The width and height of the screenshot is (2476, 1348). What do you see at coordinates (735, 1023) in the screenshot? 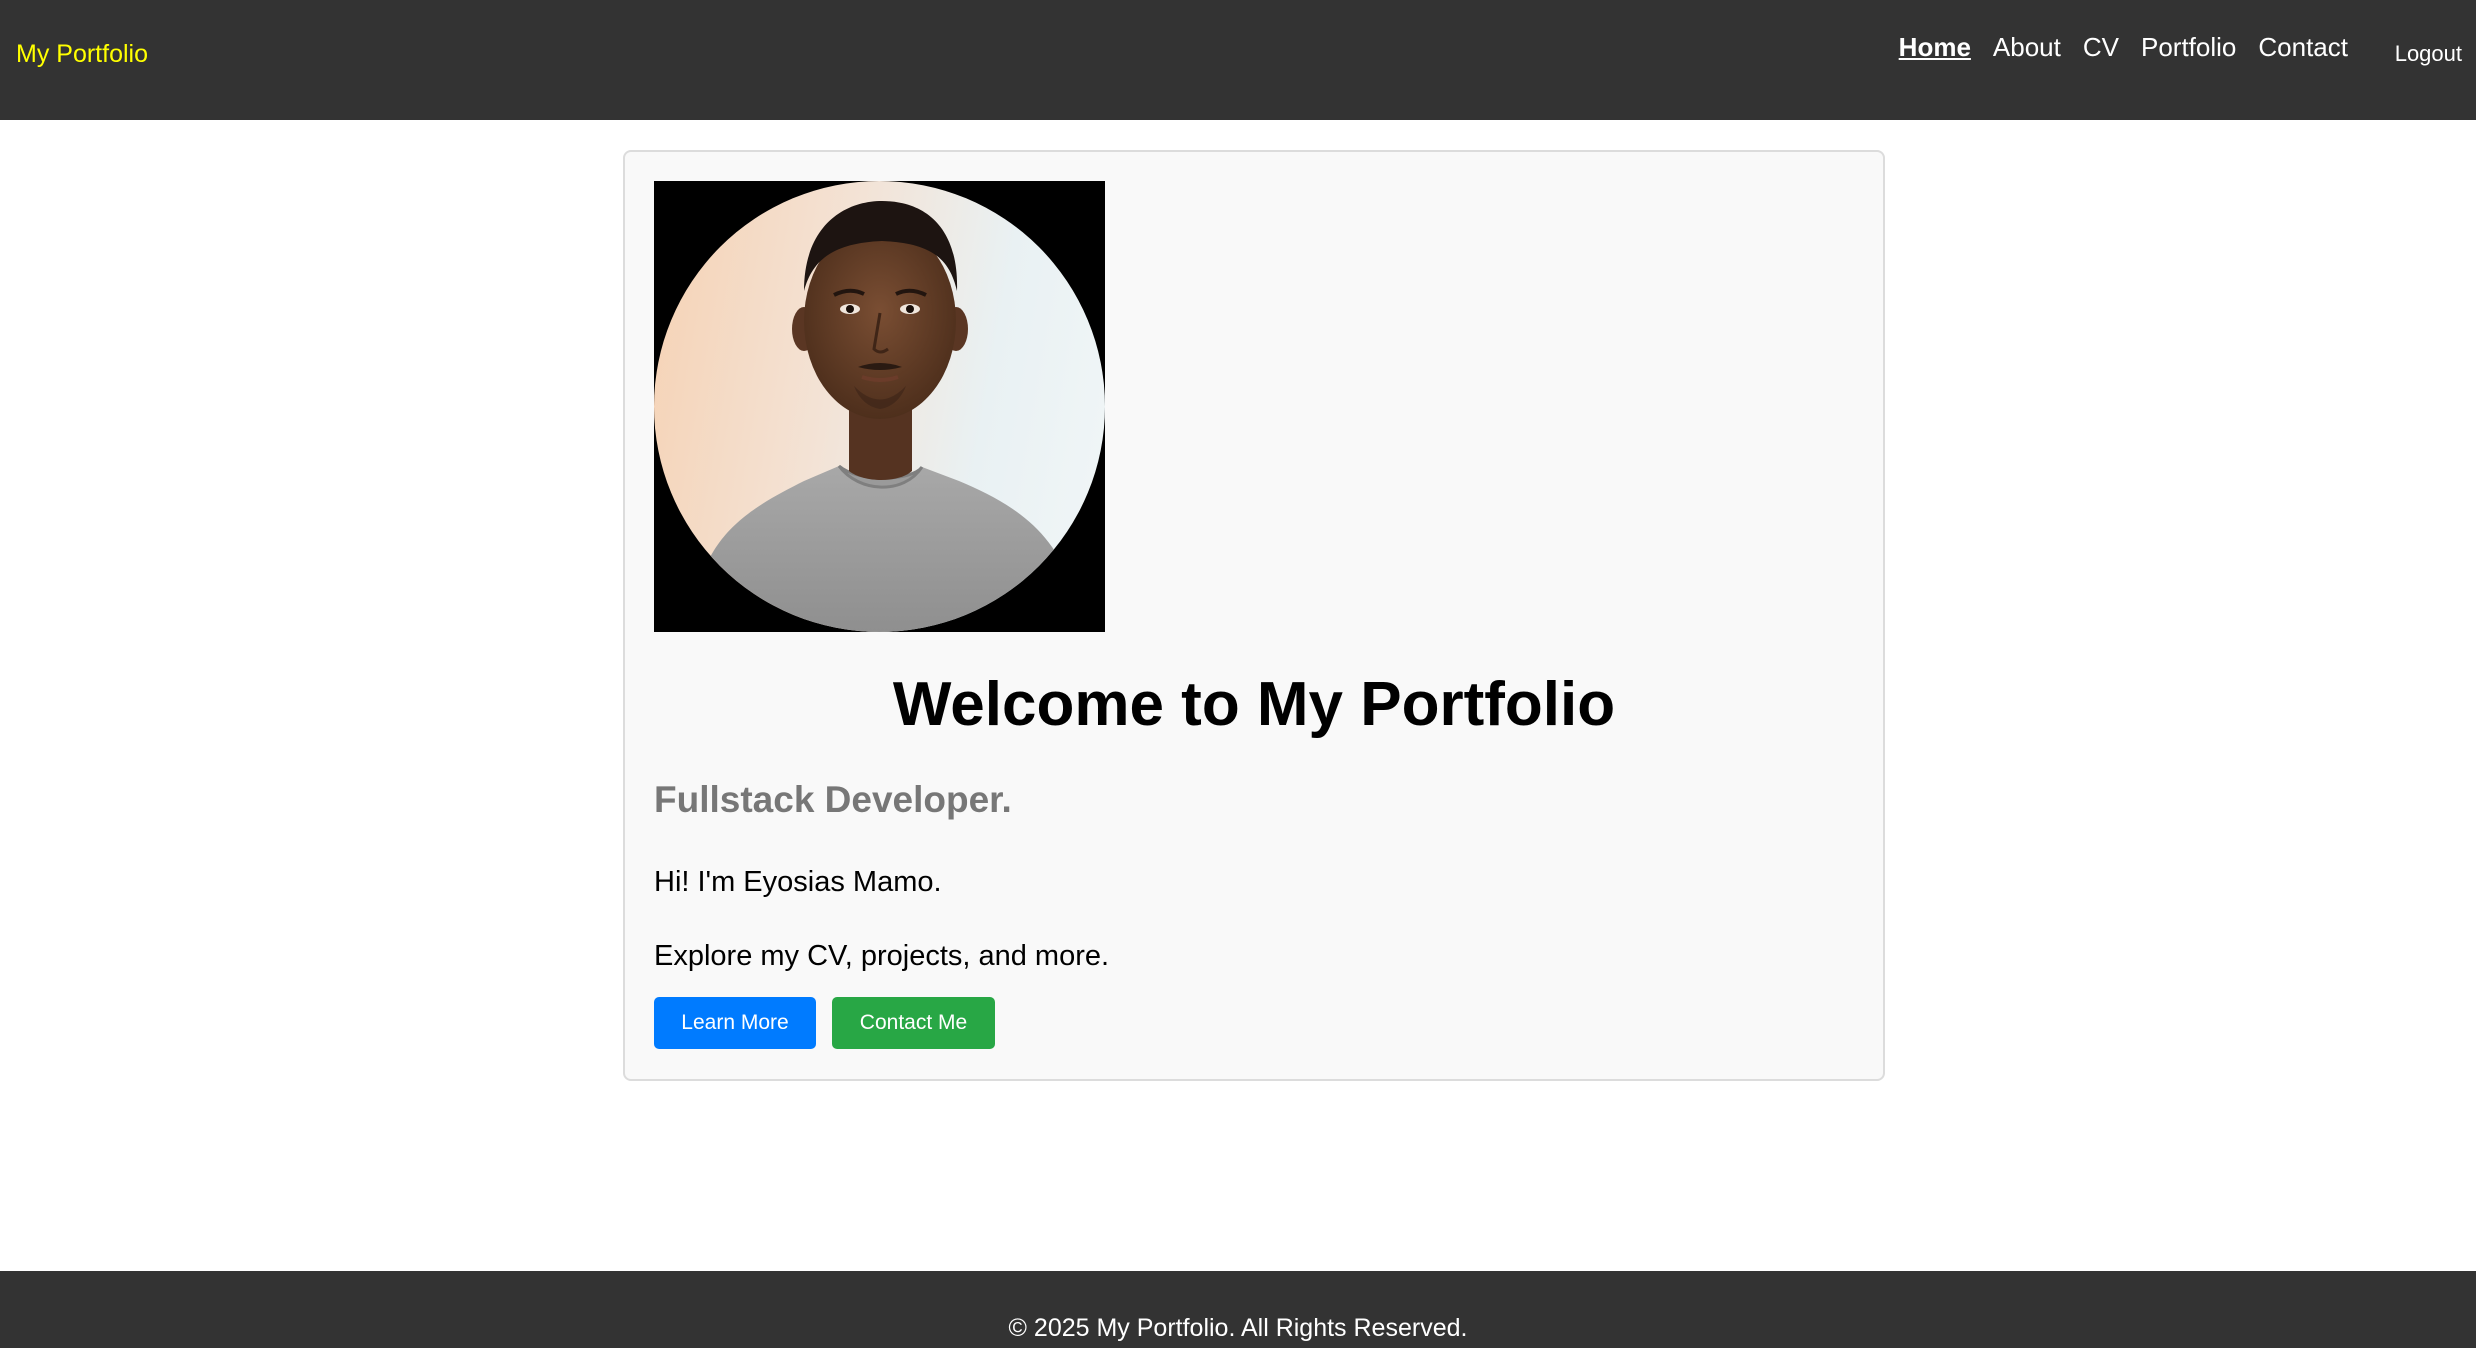
I see `learn-more-button: Learn More` at bounding box center [735, 1023].